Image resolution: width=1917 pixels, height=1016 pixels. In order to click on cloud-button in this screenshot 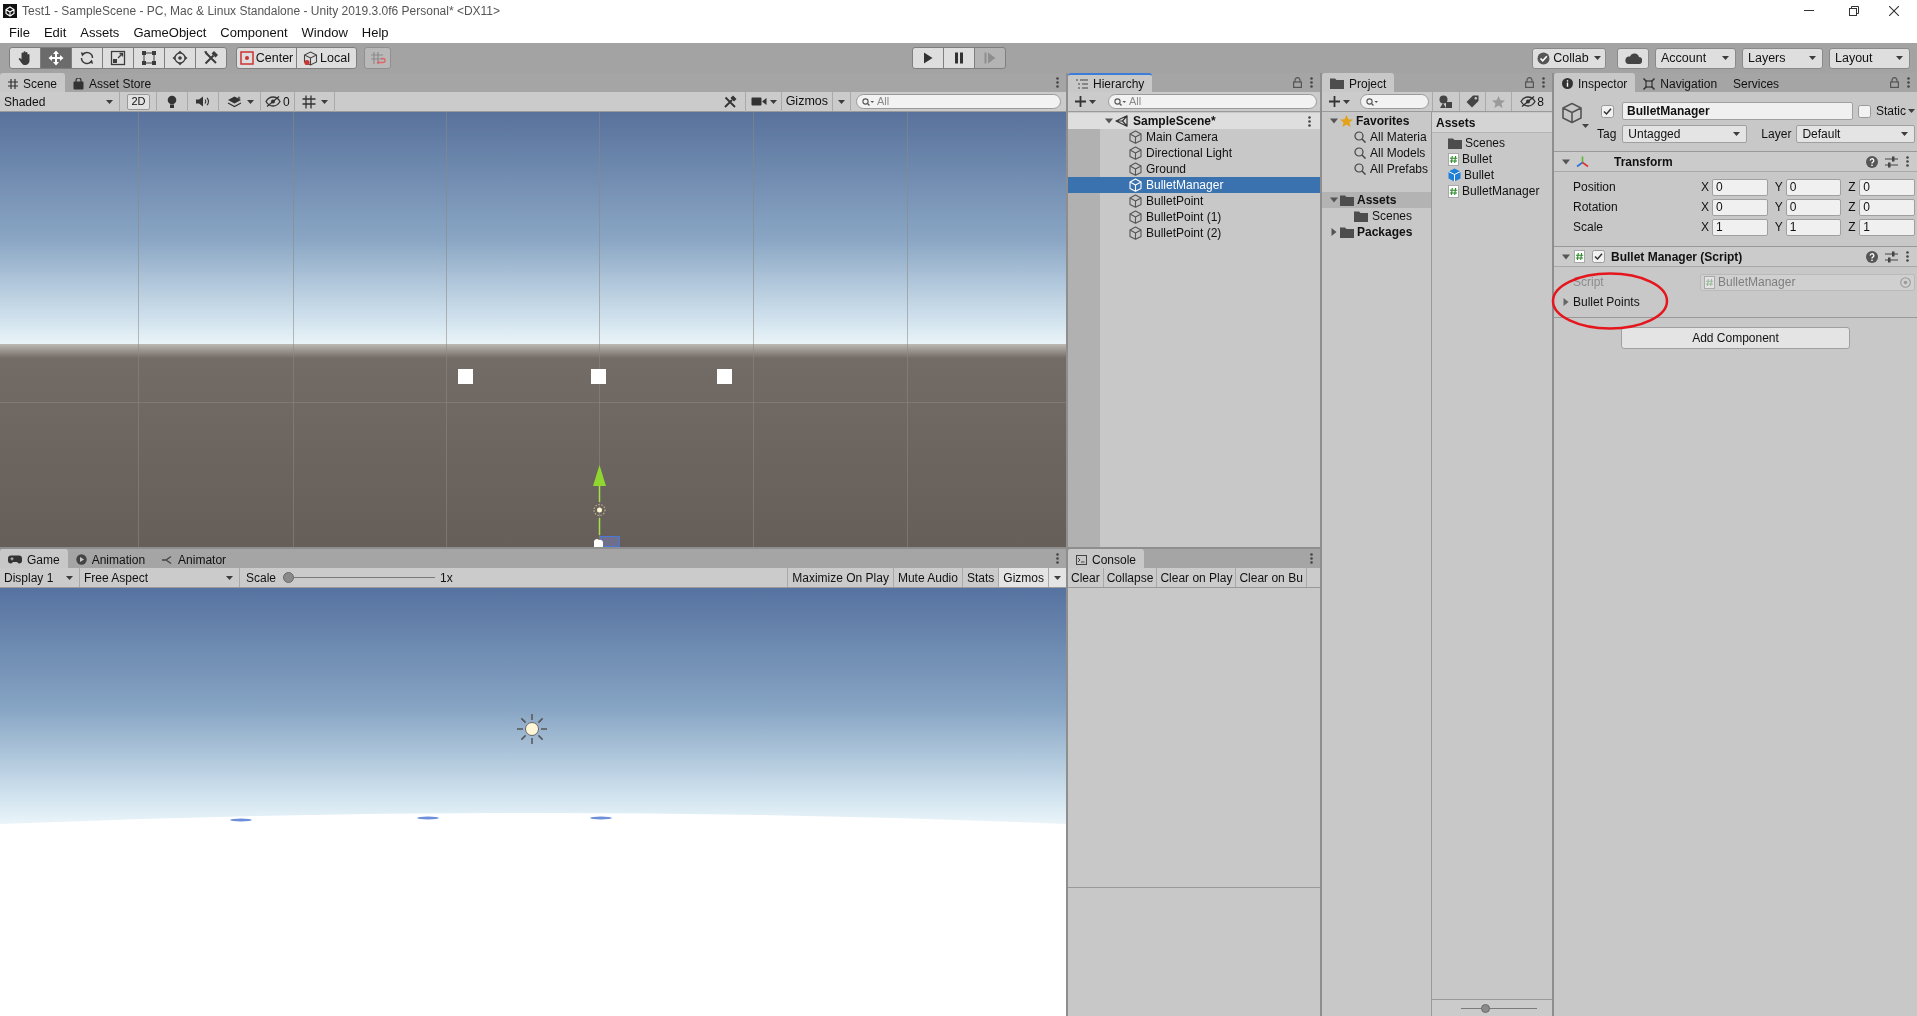, I will do `click(1633, 58)`.